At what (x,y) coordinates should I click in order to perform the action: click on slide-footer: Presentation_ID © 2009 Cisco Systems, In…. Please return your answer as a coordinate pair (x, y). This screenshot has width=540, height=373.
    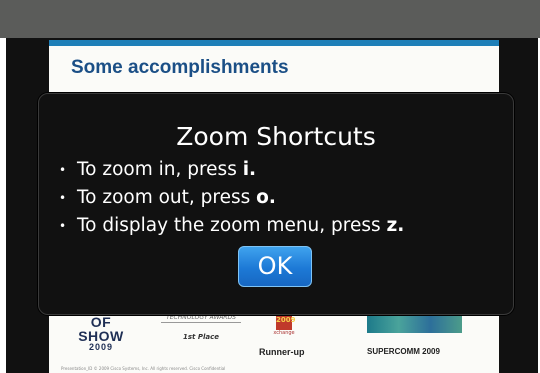
    Looking at the image, I should click on (143, 368).